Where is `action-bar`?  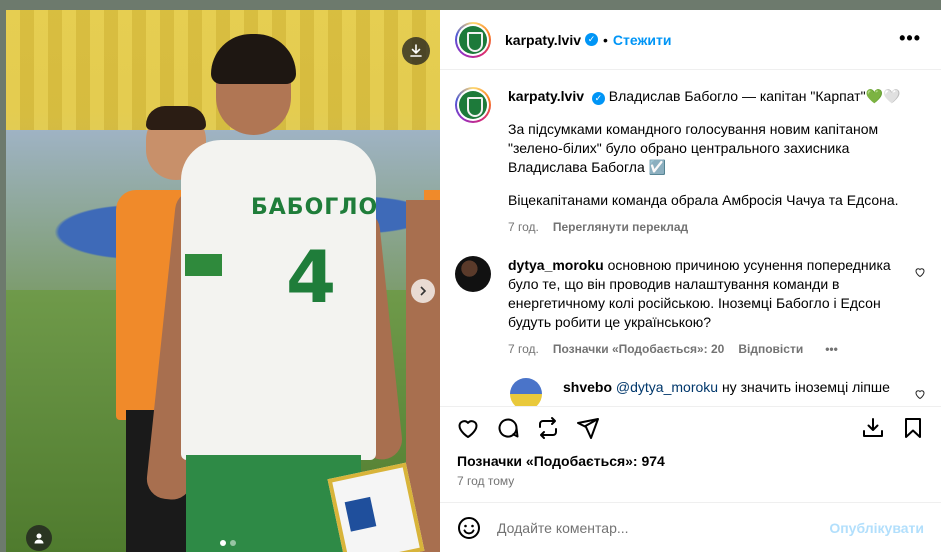
action-bar is located at coordinates (690, 427).